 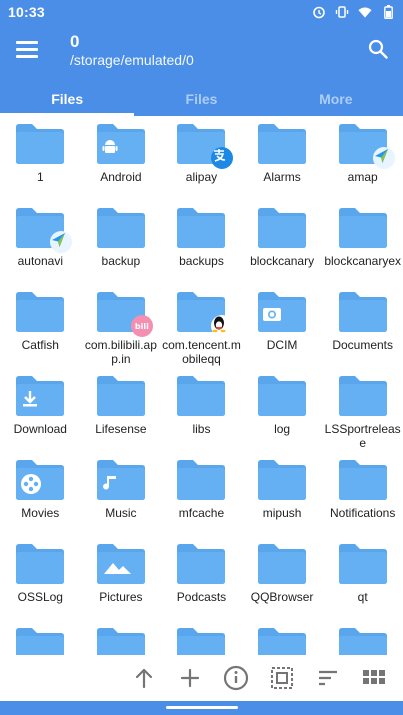 What do you see at coordinates (202, 707) in the screenshot?
I see `home-indicator` at bounding box center [202, 707].